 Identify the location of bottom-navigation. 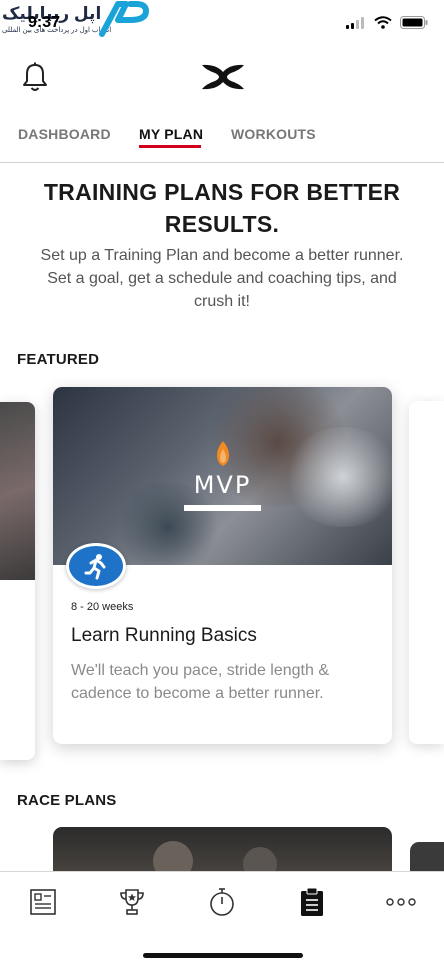
(222, 919).